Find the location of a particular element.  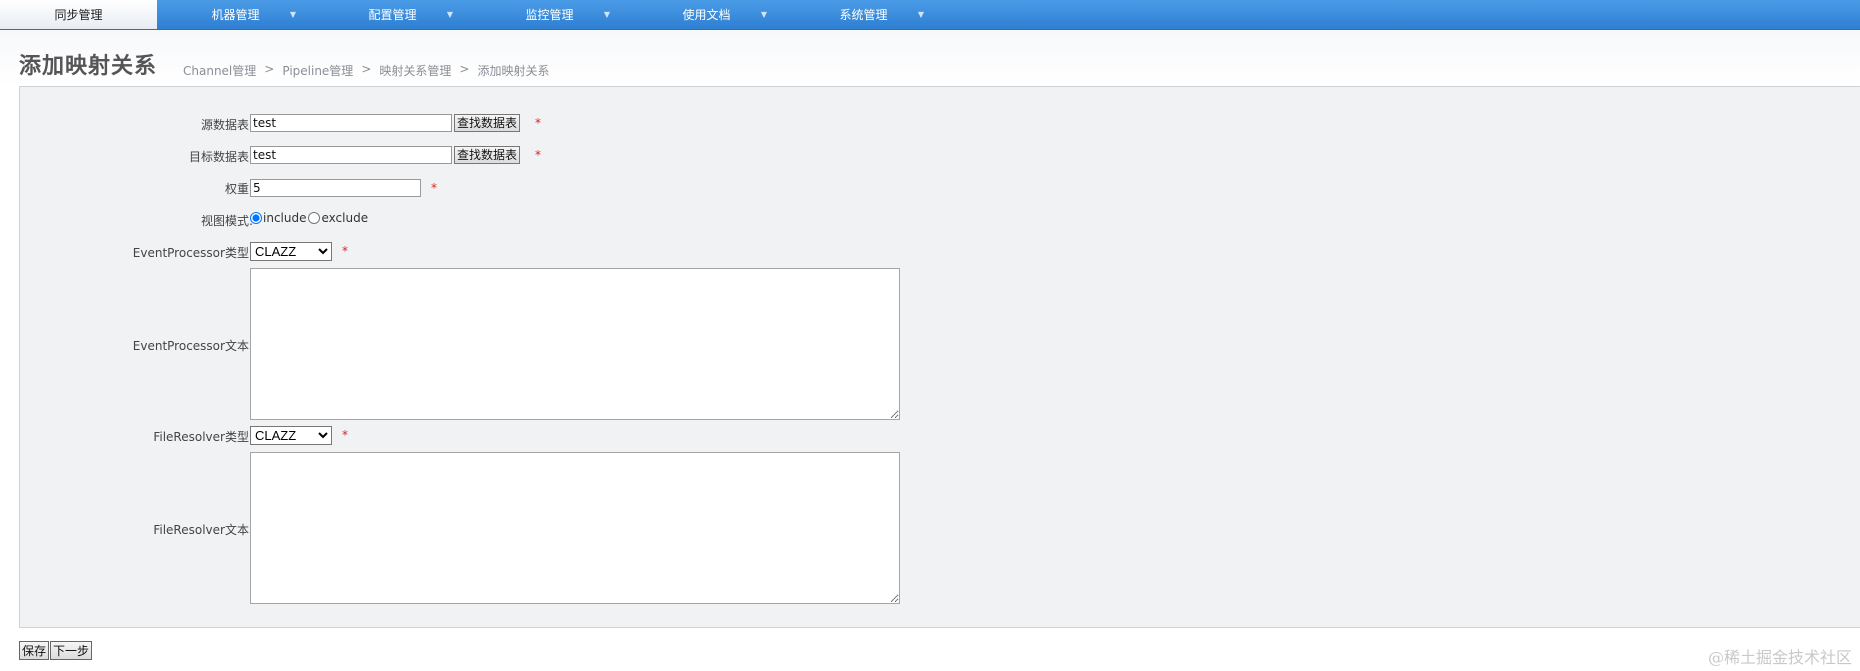

target-table-input is located at coordinates (351, 155).